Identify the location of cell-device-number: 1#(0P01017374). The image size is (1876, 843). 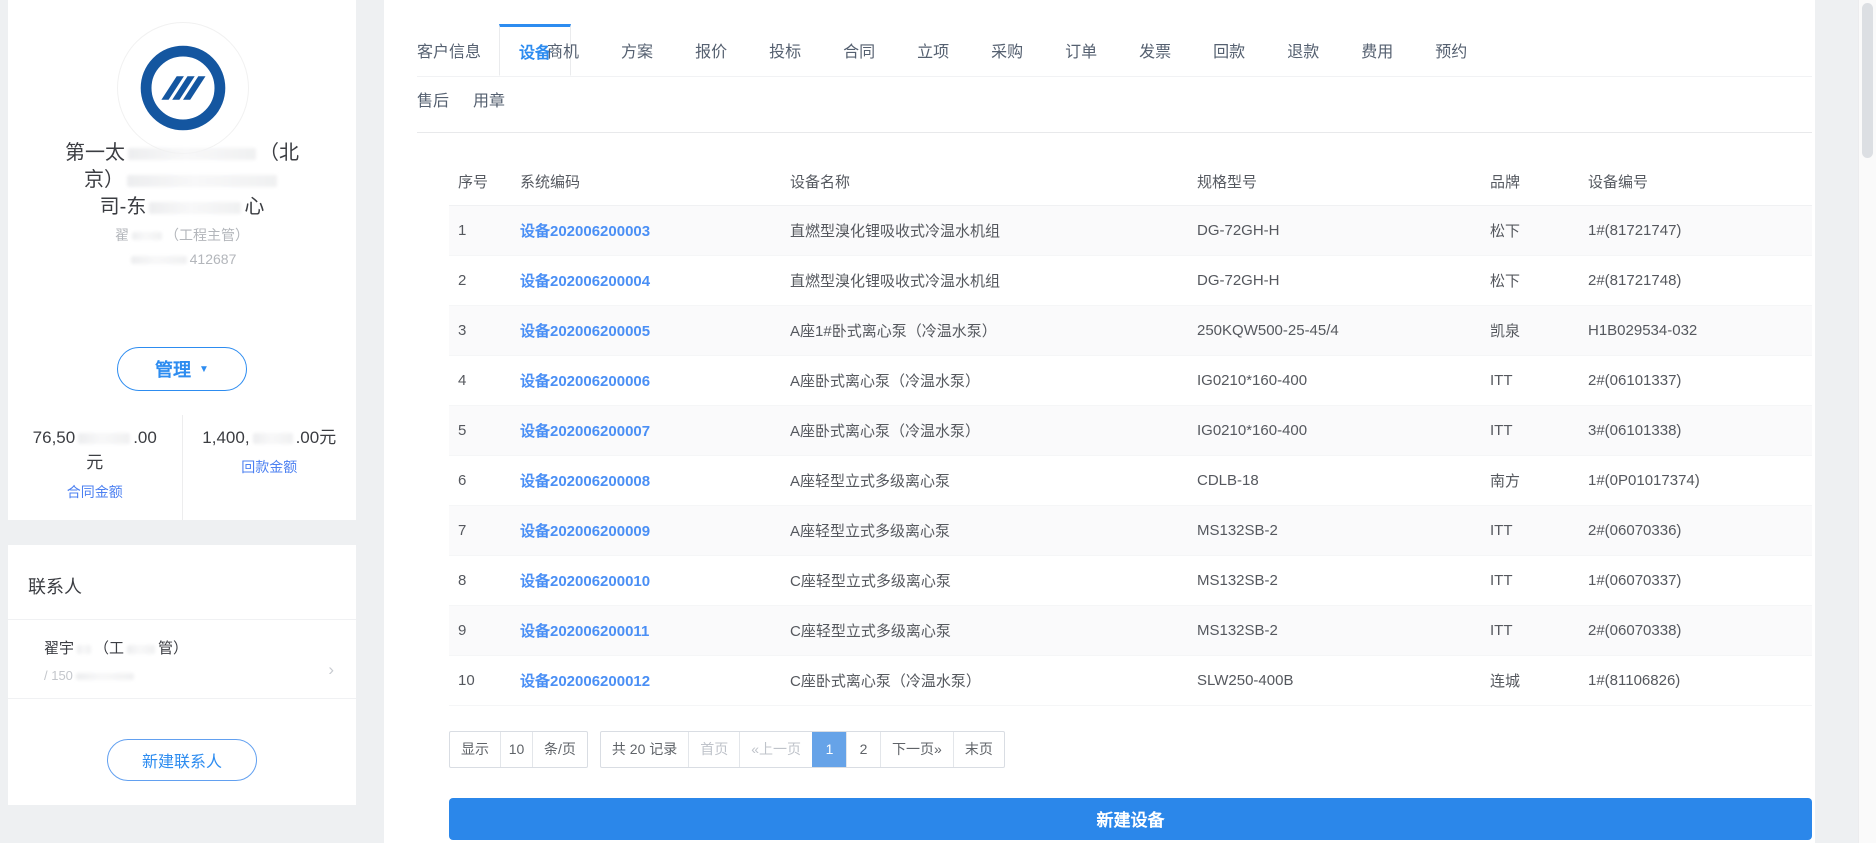
(1695, 480).